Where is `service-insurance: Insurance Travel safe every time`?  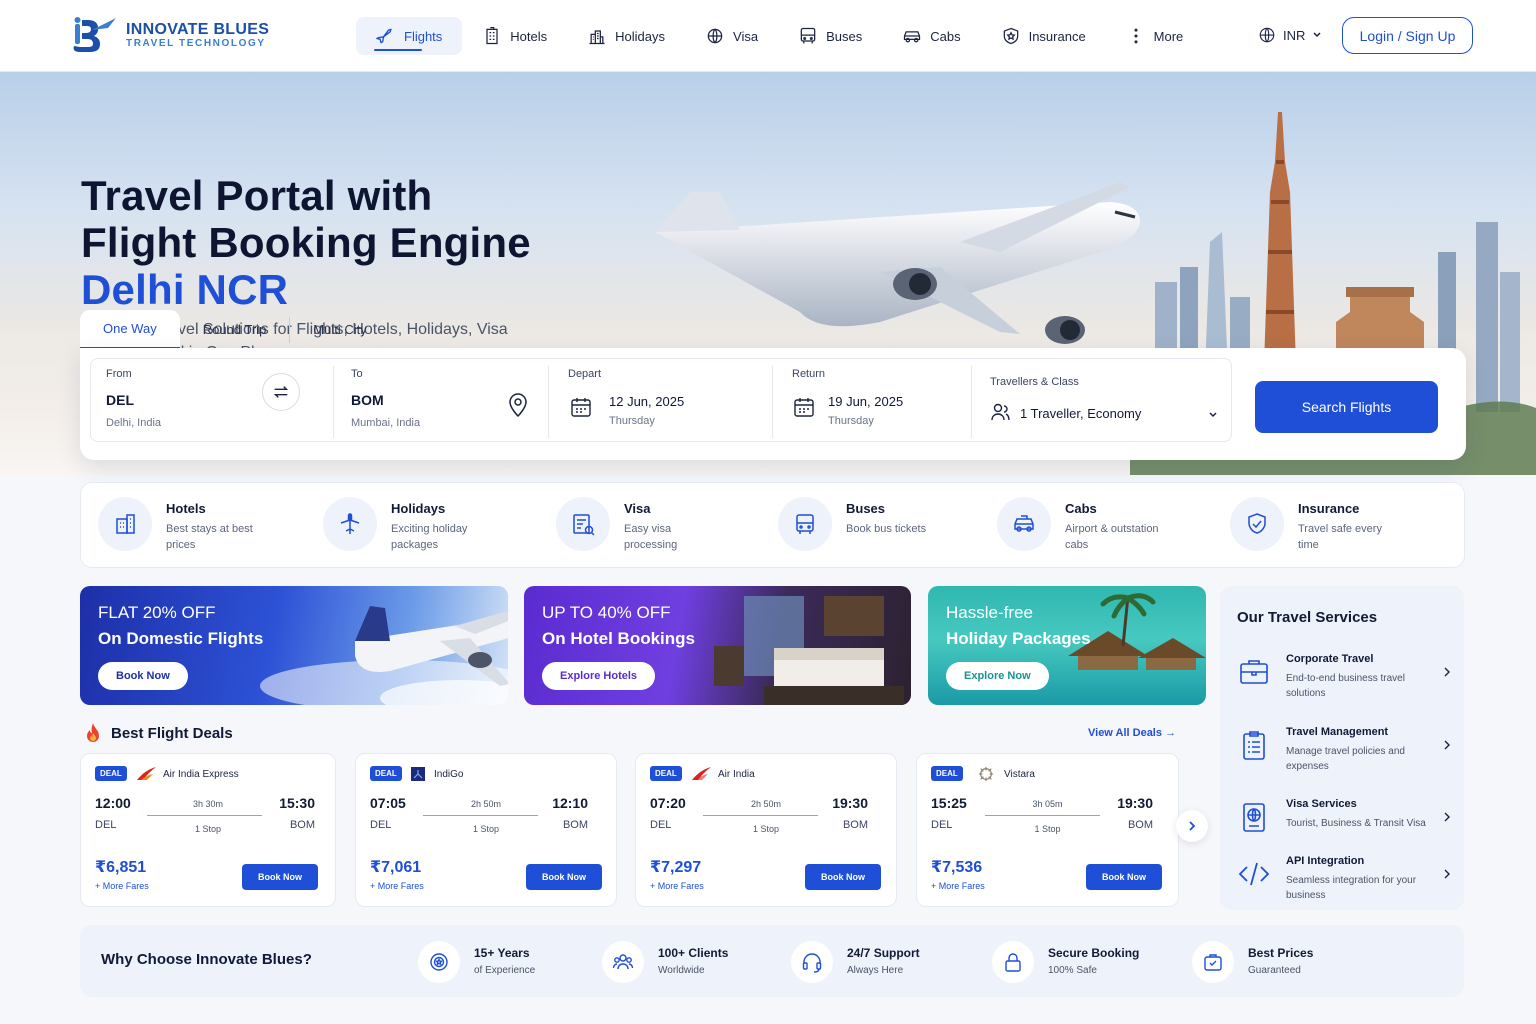
service-insurance: Insurance Travel safe every time is located at coordinates (1312, 525).